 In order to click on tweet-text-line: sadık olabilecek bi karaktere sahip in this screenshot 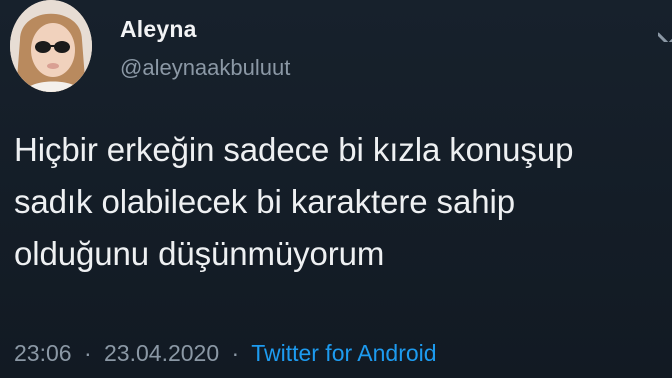, I will do `click(264, 201)`.